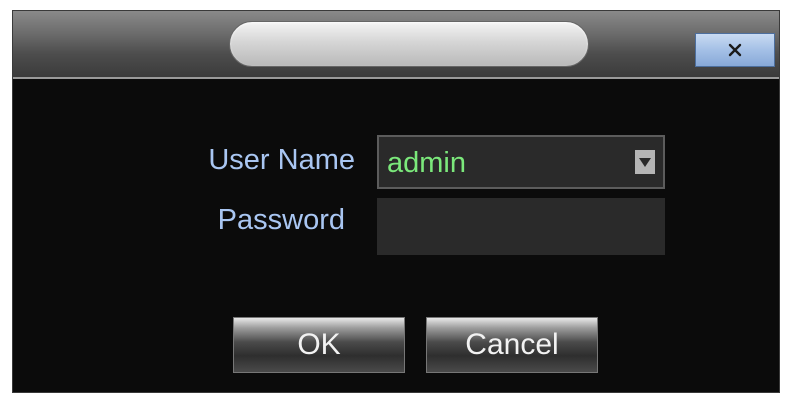 Image resolution: width=790 pixels, height=403 pixels. I want to click on close-icon, so click(735, 50).